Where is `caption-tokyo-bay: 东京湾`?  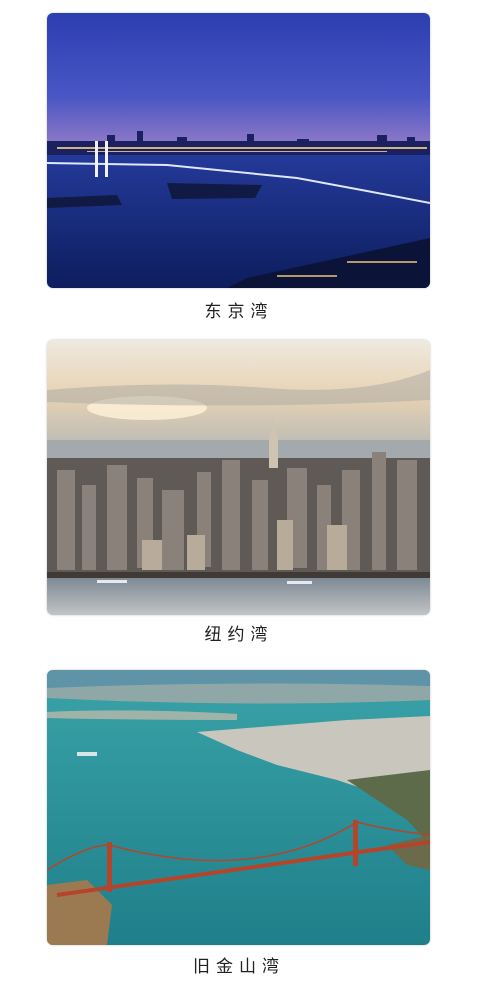
caption-tokyo-bay: 东京湾 is located at coordinates (239, 312).